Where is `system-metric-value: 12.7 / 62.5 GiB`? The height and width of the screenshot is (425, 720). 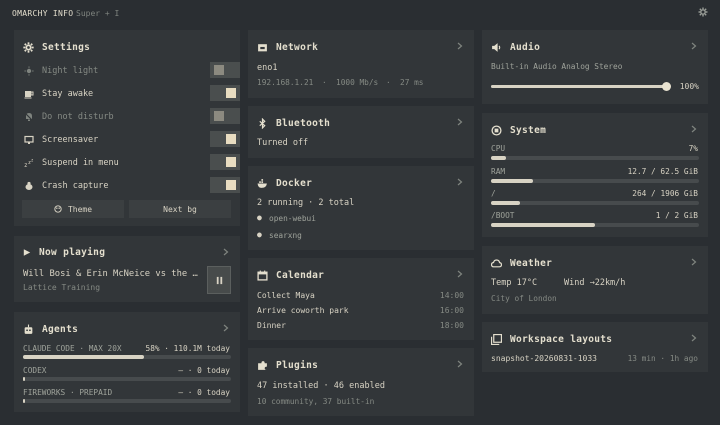 system-metric-value: 12.7 / 62.5 GiB is located at coordinates (662, 171).